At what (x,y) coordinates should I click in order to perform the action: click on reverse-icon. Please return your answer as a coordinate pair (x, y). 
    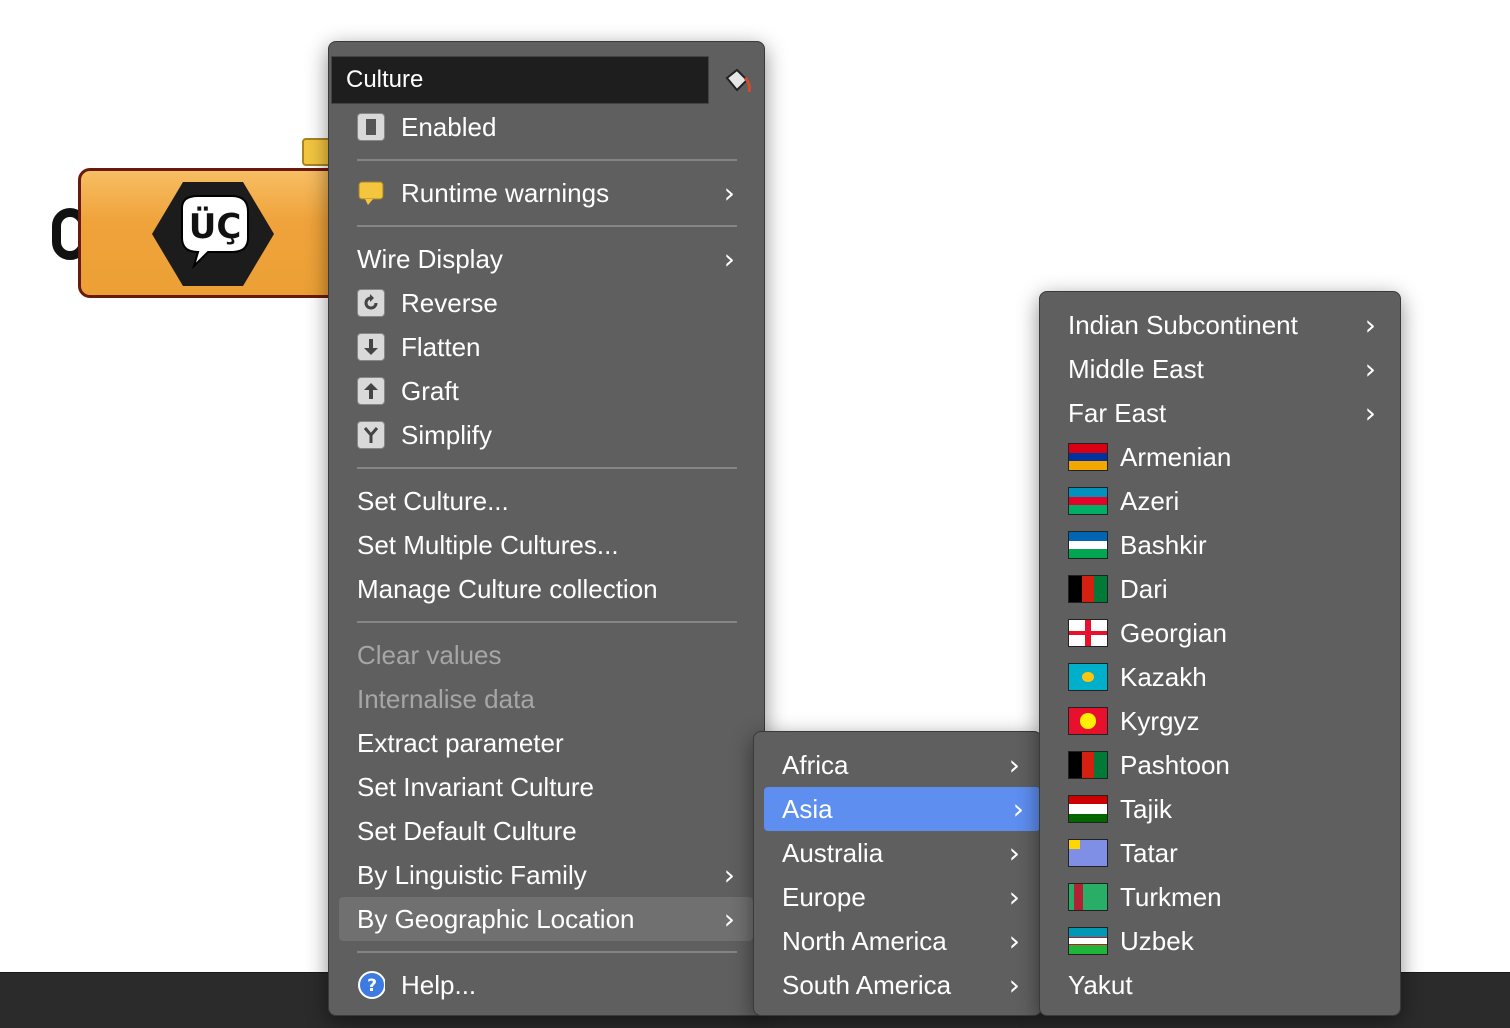
    Looking at the image, I should click on (371, 303).